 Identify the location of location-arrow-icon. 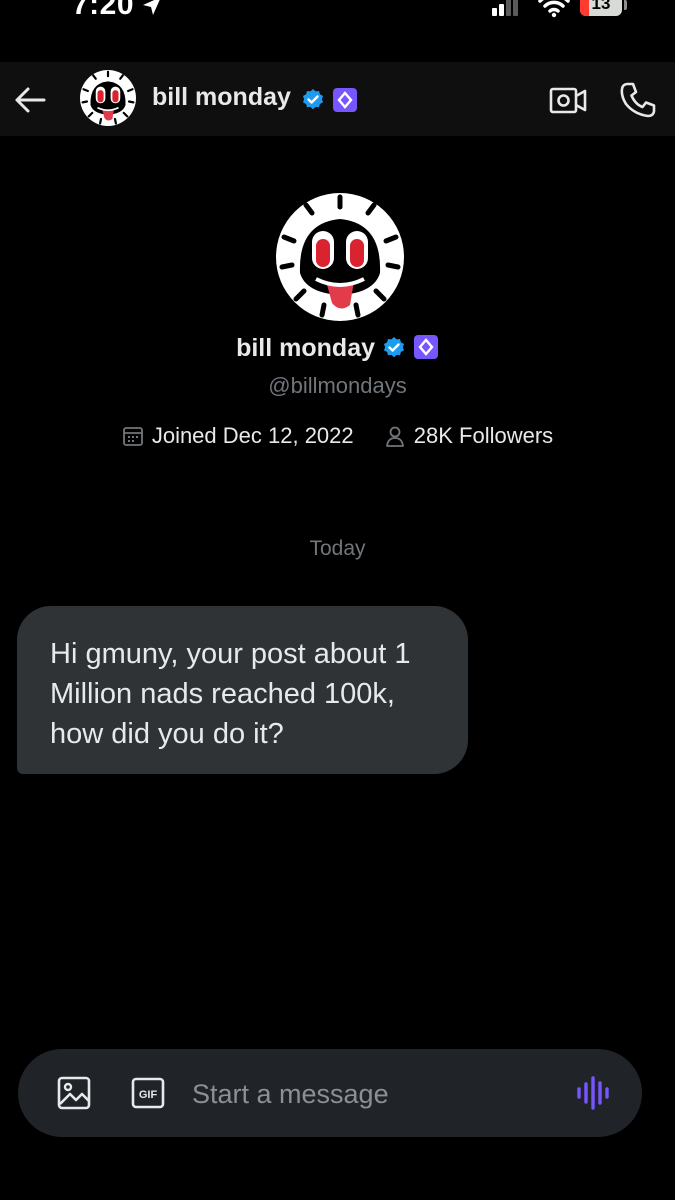
(151, 7).